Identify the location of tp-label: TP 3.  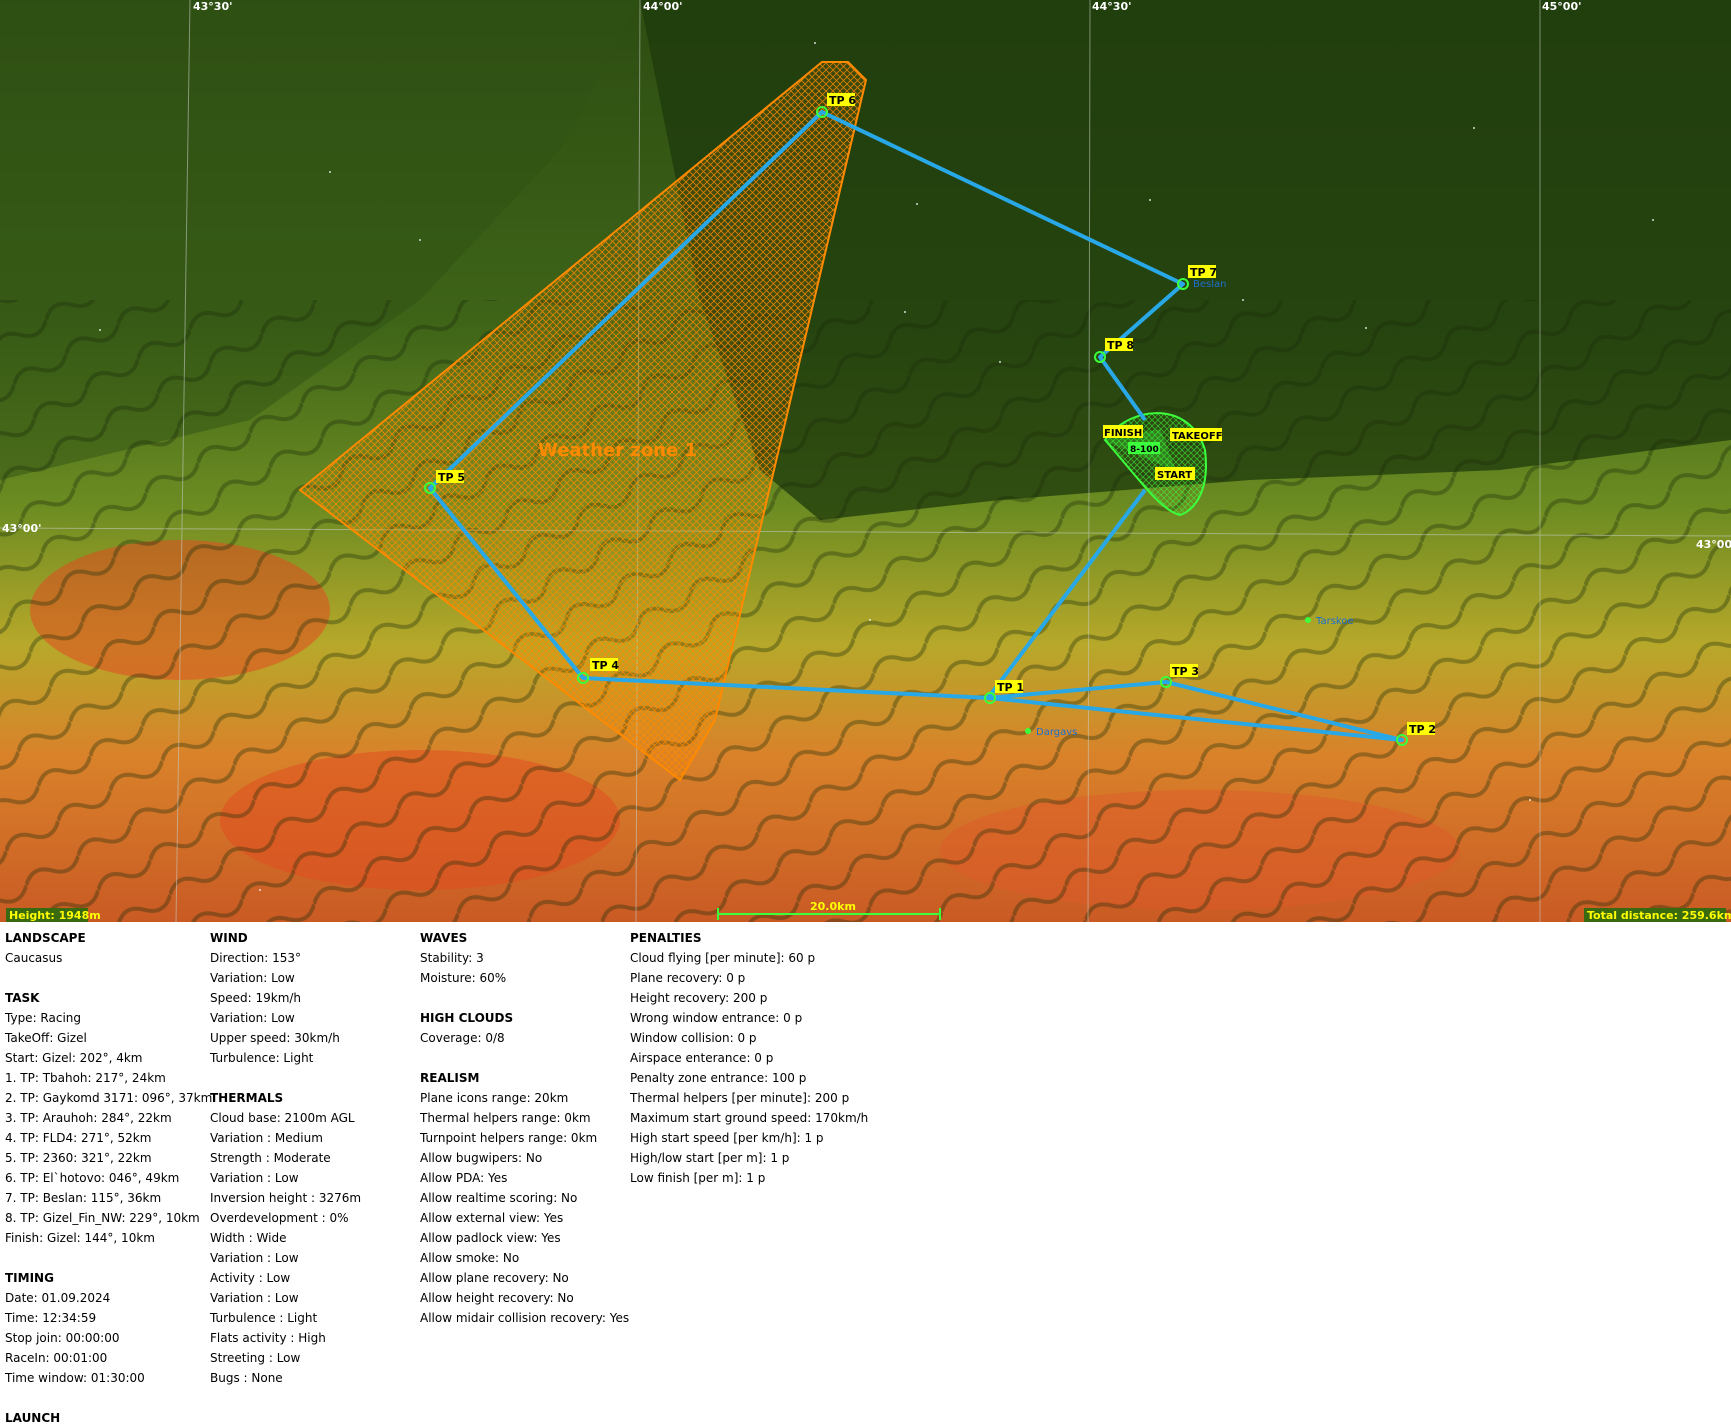
(1184, 671).